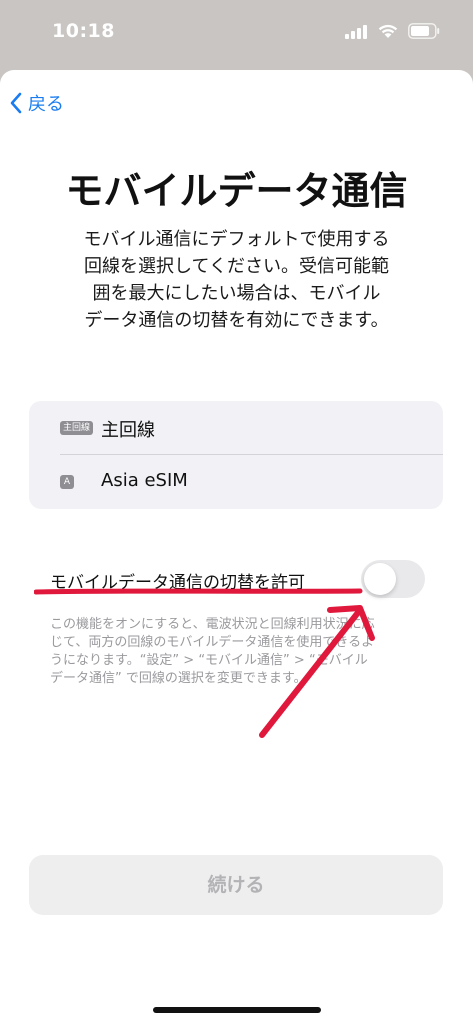 The image size is (473, 1024). What do you see at coordinates (236, 239) in the screenshot?
I see `description-line: モバイル通信にデフォルトで使用する` at bounding box center [236, 239].